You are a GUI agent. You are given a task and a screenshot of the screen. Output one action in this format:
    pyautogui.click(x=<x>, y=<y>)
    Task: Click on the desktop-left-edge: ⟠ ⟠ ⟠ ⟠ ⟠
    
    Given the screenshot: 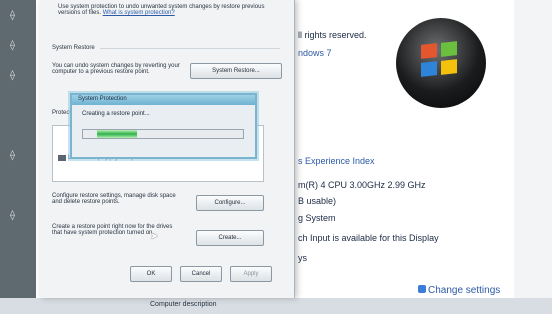 What is the action you would take?
    pyautogui.click(x=18, y=157)
    